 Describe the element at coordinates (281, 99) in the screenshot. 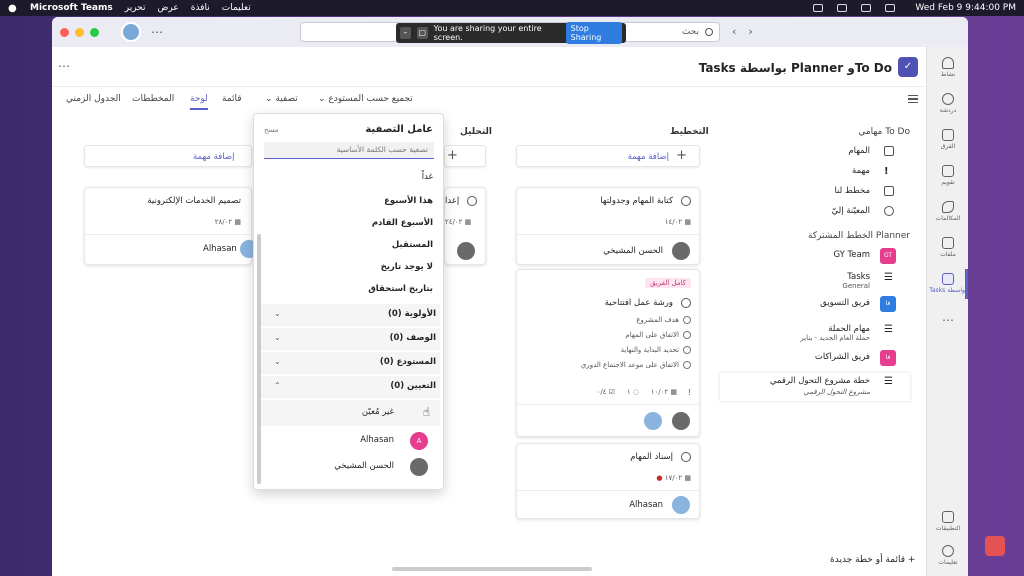

I see `tab-filter: ⌄ تصفية` at that location.